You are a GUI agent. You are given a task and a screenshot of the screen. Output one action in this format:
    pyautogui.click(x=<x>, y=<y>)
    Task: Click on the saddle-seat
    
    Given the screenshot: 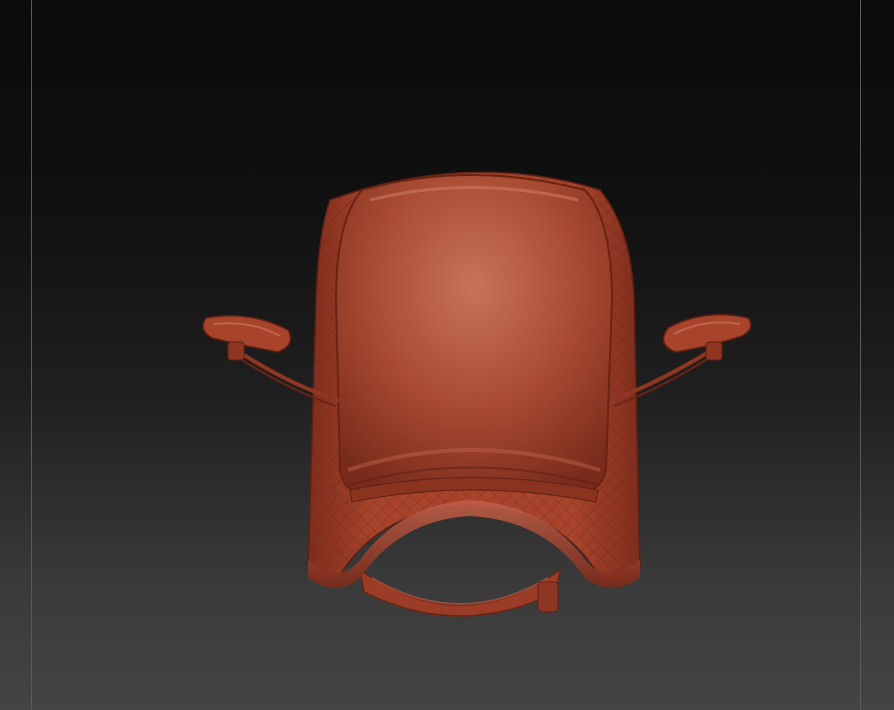 What is the action you would take?
    pyautogui.click(x=474, y=338)
    